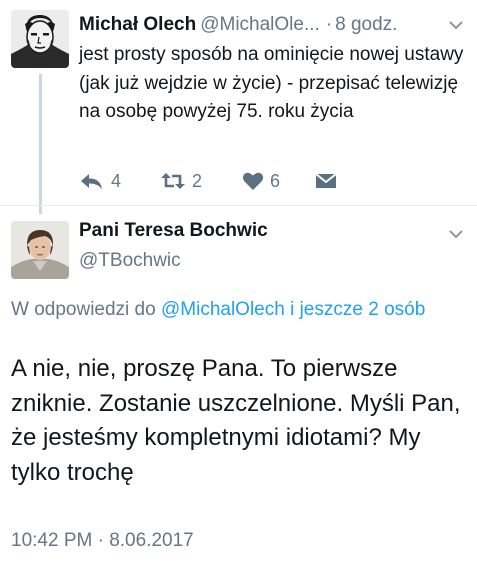  Describe the element at coordinates (275, 181) in the screenshot. I see `like-count: 6` at that location.